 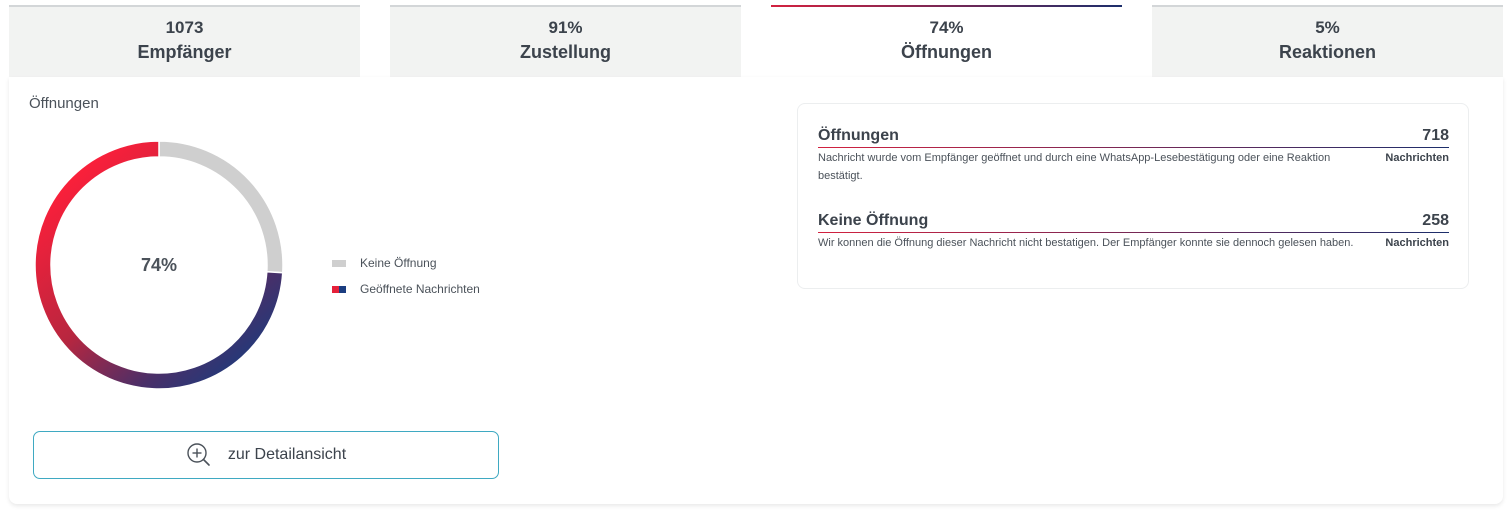 What do you see at coordinates (64, 103) in the screenshot?
I see `section-title: Öffnungen` at bounding box center [64, 103].